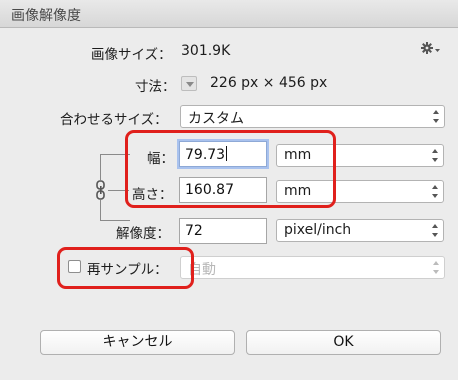  I want to click on dimensions-label: 寸法：, so click(155, 87).